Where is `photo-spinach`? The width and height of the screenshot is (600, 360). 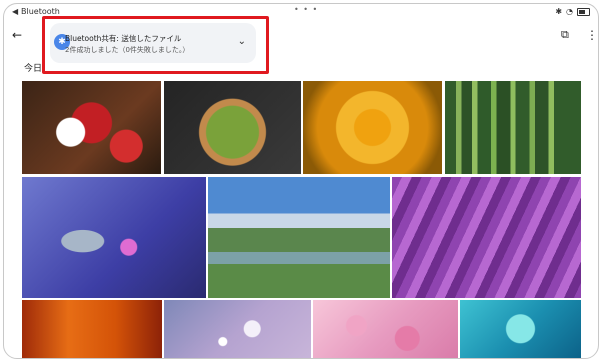
photo-spinach is located at coordinates (232, 127).